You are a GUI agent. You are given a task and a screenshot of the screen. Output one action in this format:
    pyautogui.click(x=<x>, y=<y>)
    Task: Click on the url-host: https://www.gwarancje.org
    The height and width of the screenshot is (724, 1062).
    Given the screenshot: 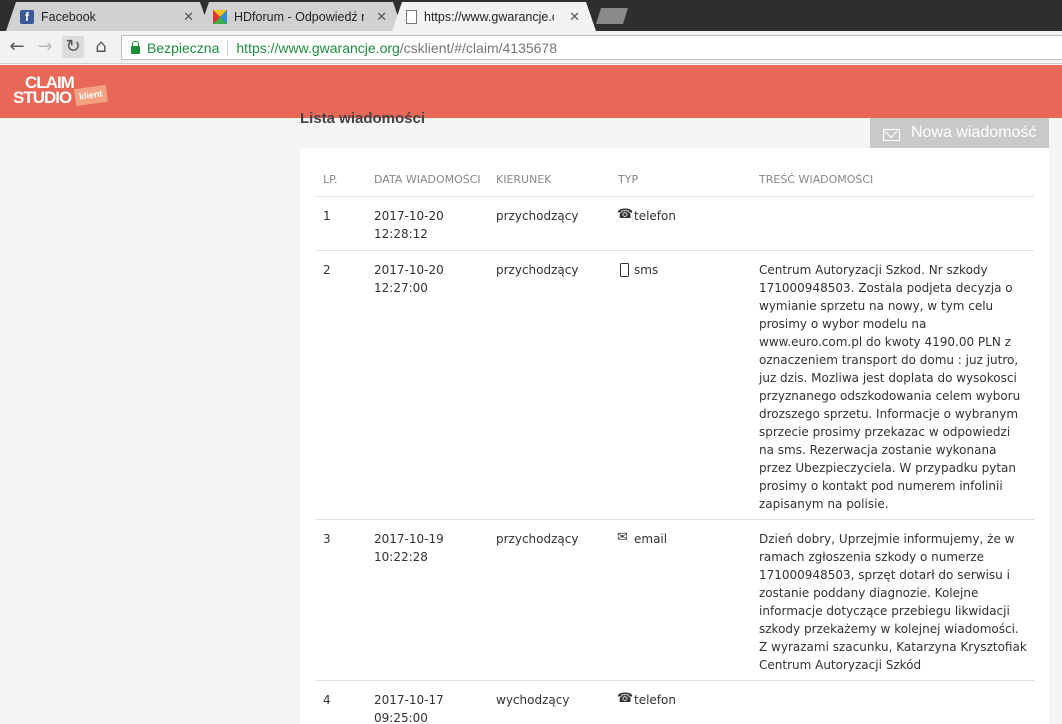 What is the action you would take?
    pyautogui.click(x=318, y=47)
    